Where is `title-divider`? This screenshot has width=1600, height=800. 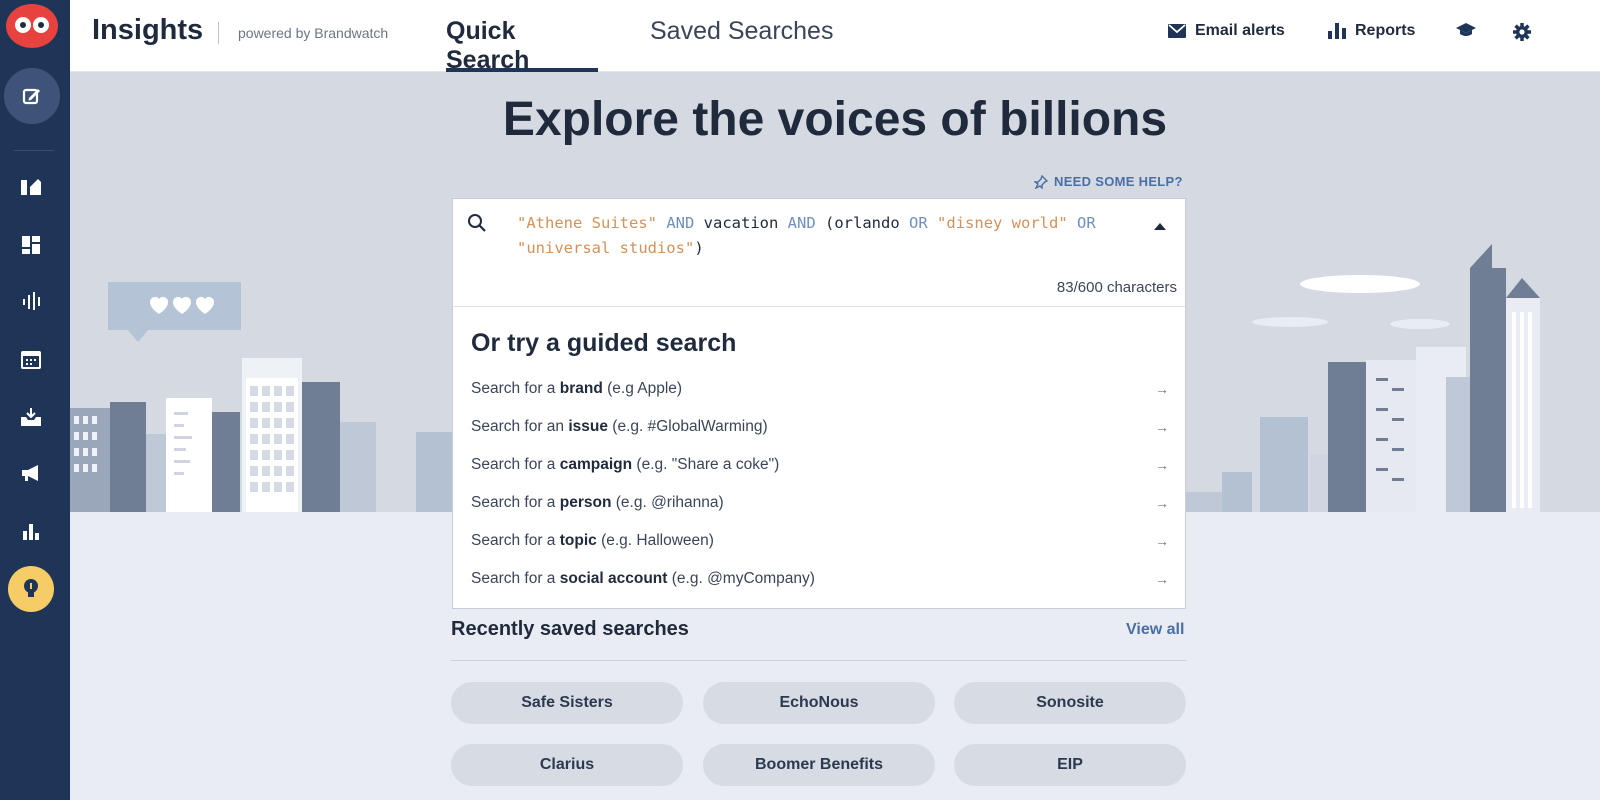
title-divider is located at coordinates (218, 33).